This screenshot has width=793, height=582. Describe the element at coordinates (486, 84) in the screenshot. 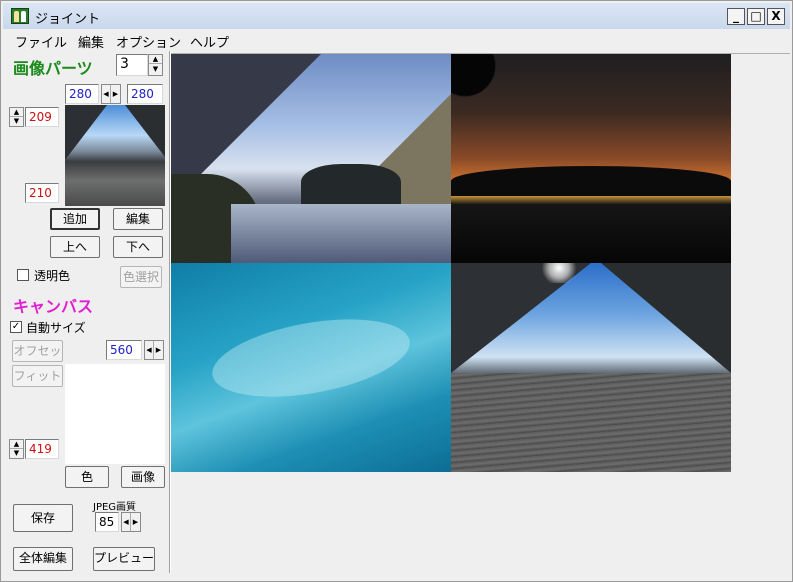

I see `img2-palm` at that location.